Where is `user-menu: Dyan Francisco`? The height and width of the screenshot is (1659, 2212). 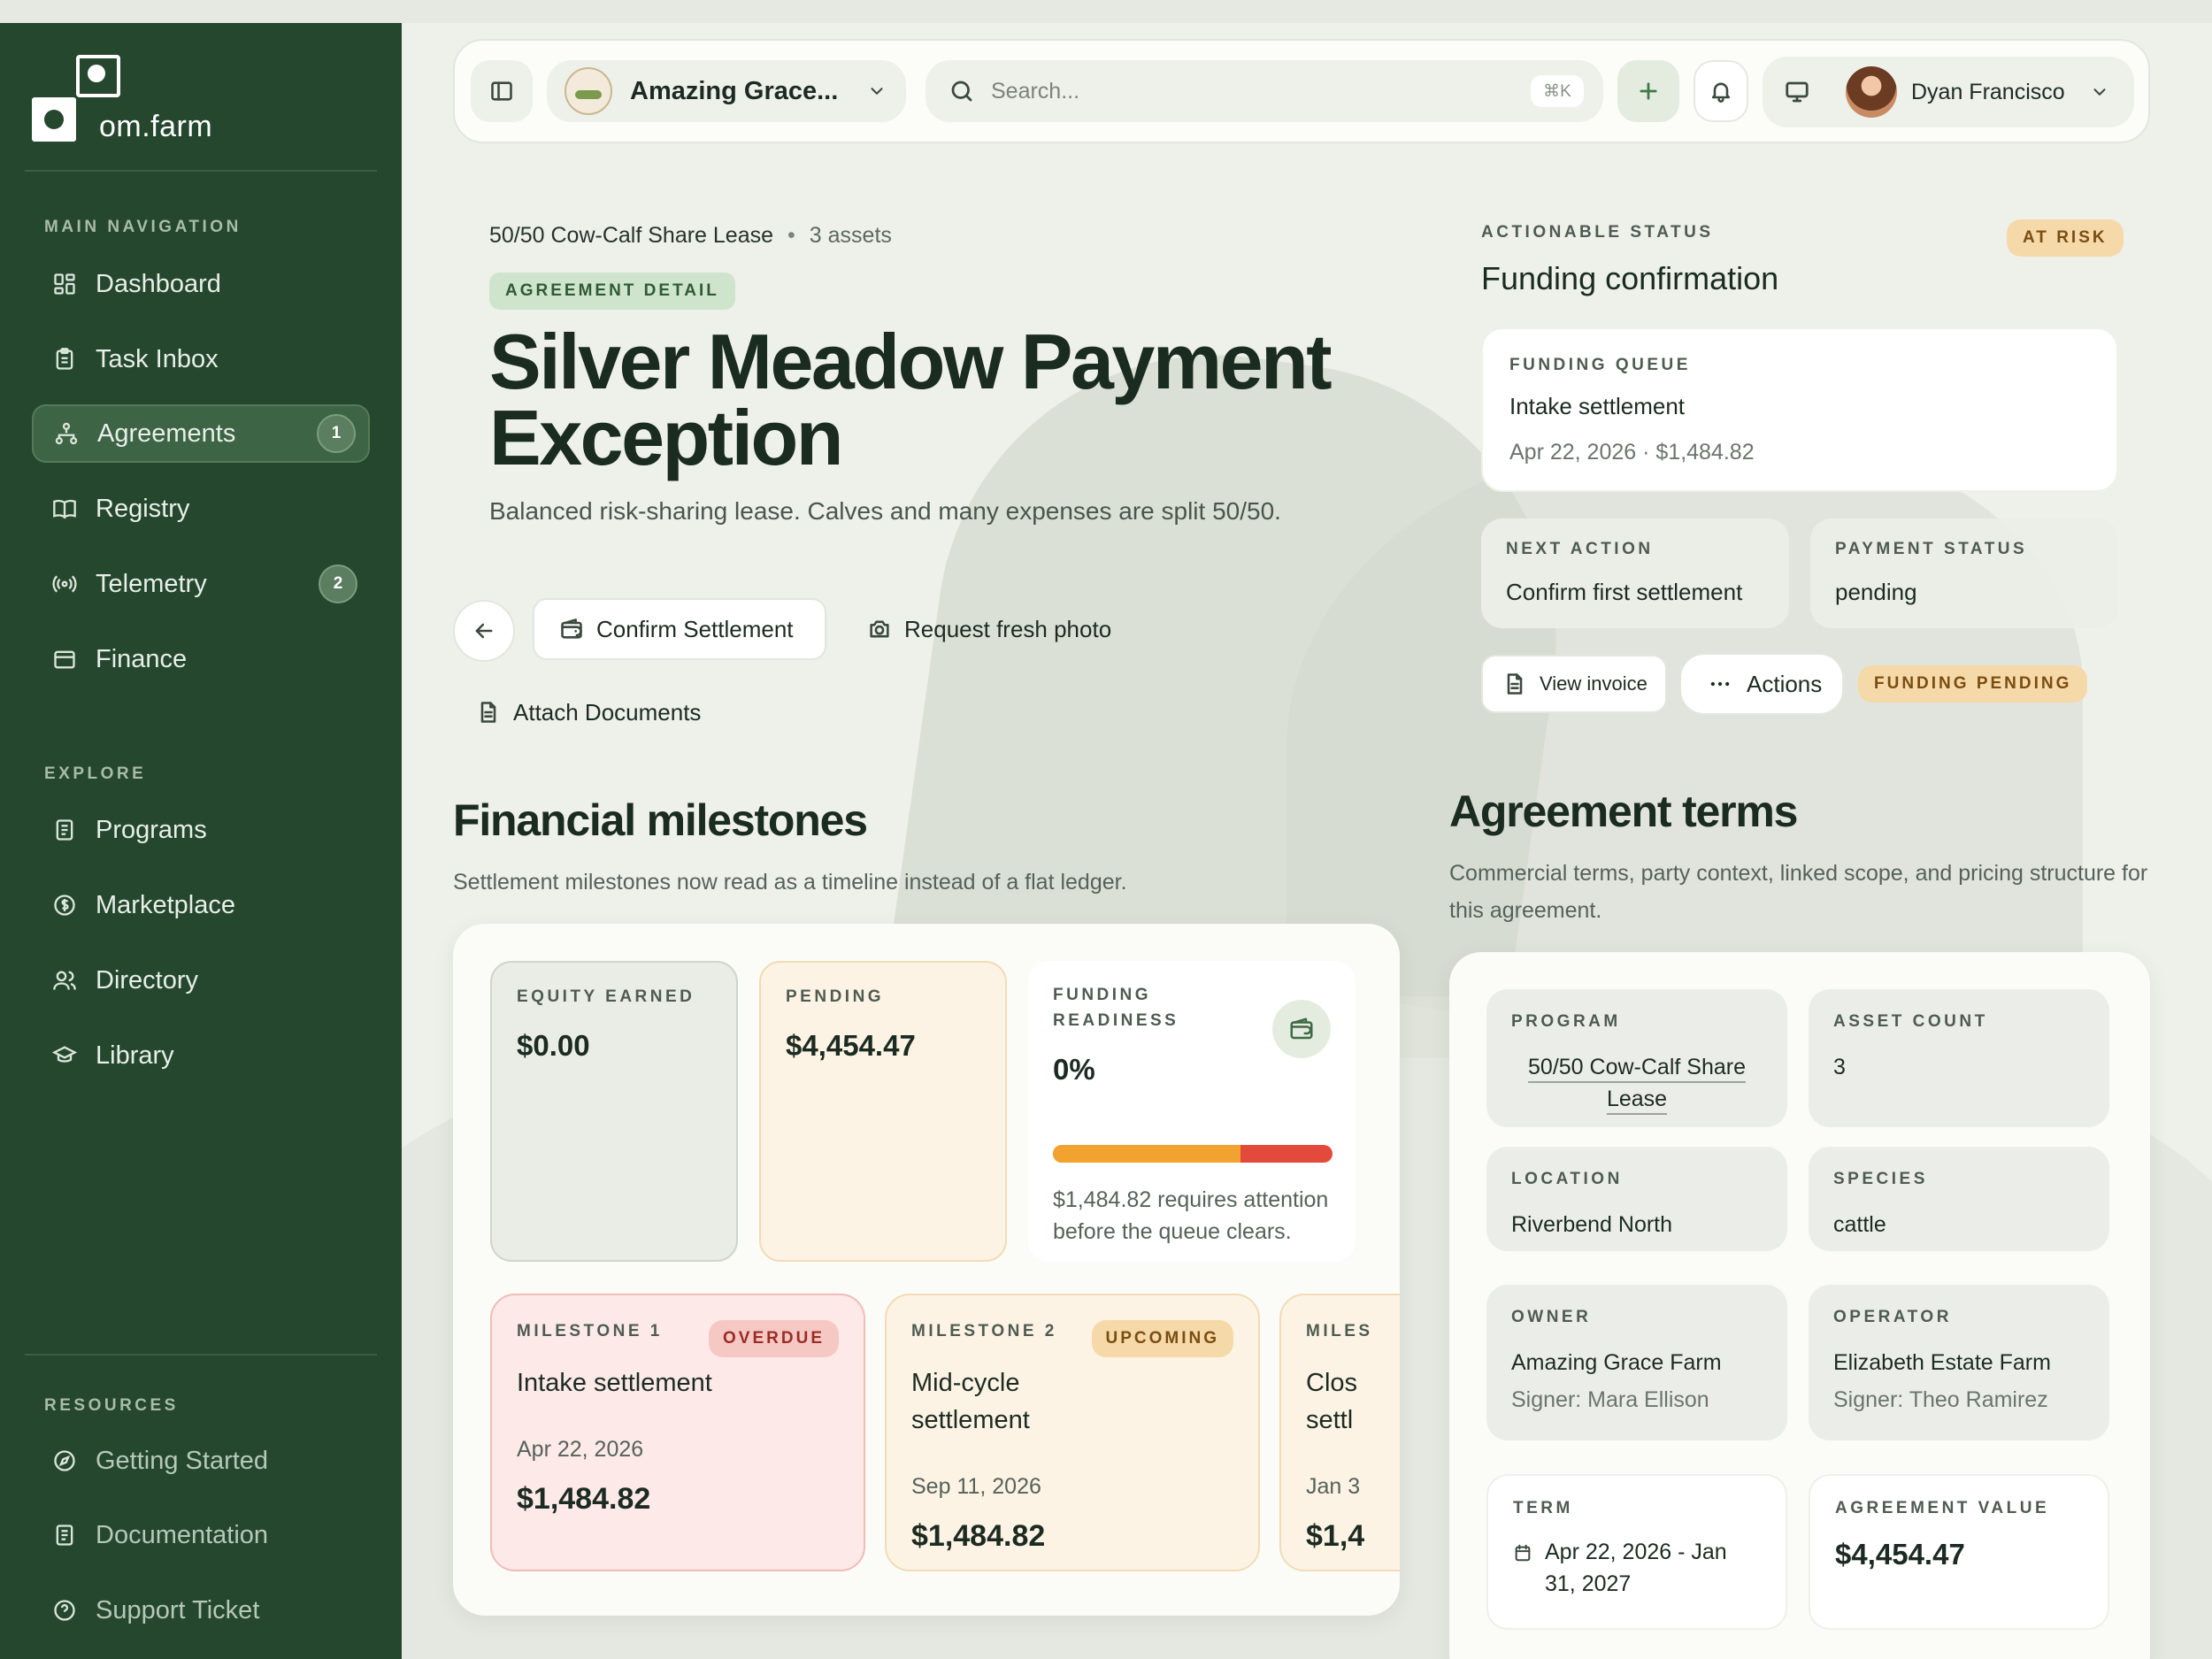 user-menu: Dyan Francisco is located at coordinates (1949, 92).